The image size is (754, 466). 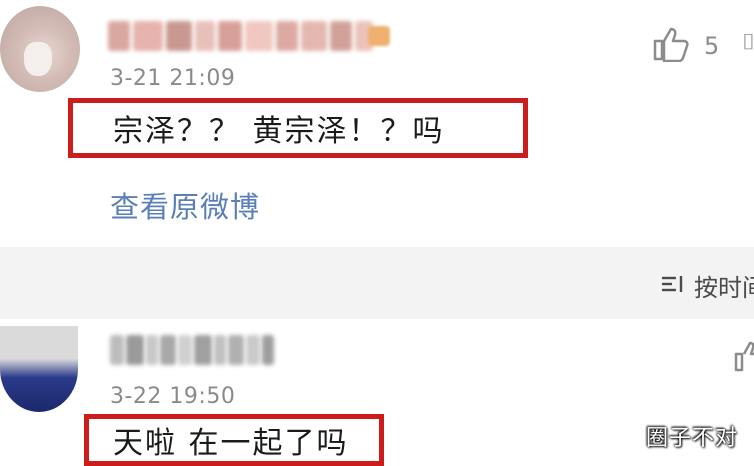 I want to click on sort-button: 按时间, so click(x=707, y=285).